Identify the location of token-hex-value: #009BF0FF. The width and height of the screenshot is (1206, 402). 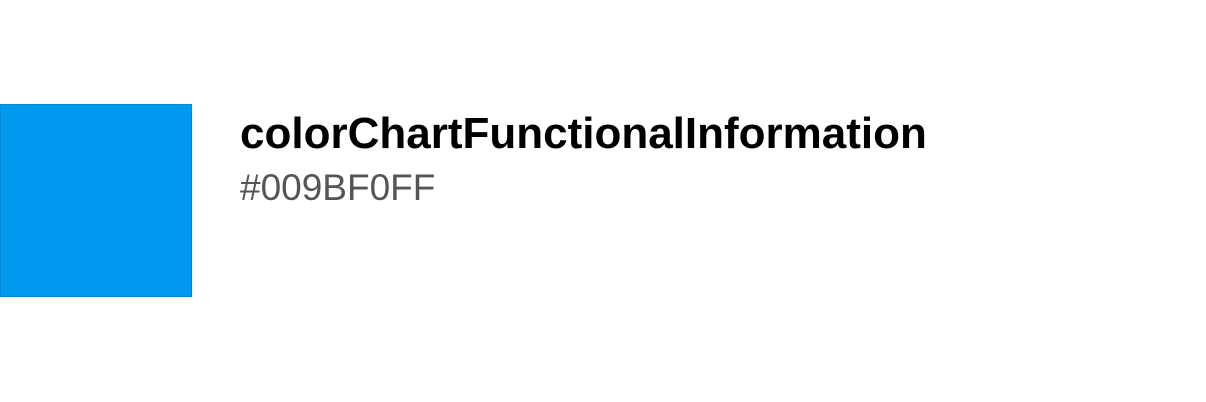
(338, 187).